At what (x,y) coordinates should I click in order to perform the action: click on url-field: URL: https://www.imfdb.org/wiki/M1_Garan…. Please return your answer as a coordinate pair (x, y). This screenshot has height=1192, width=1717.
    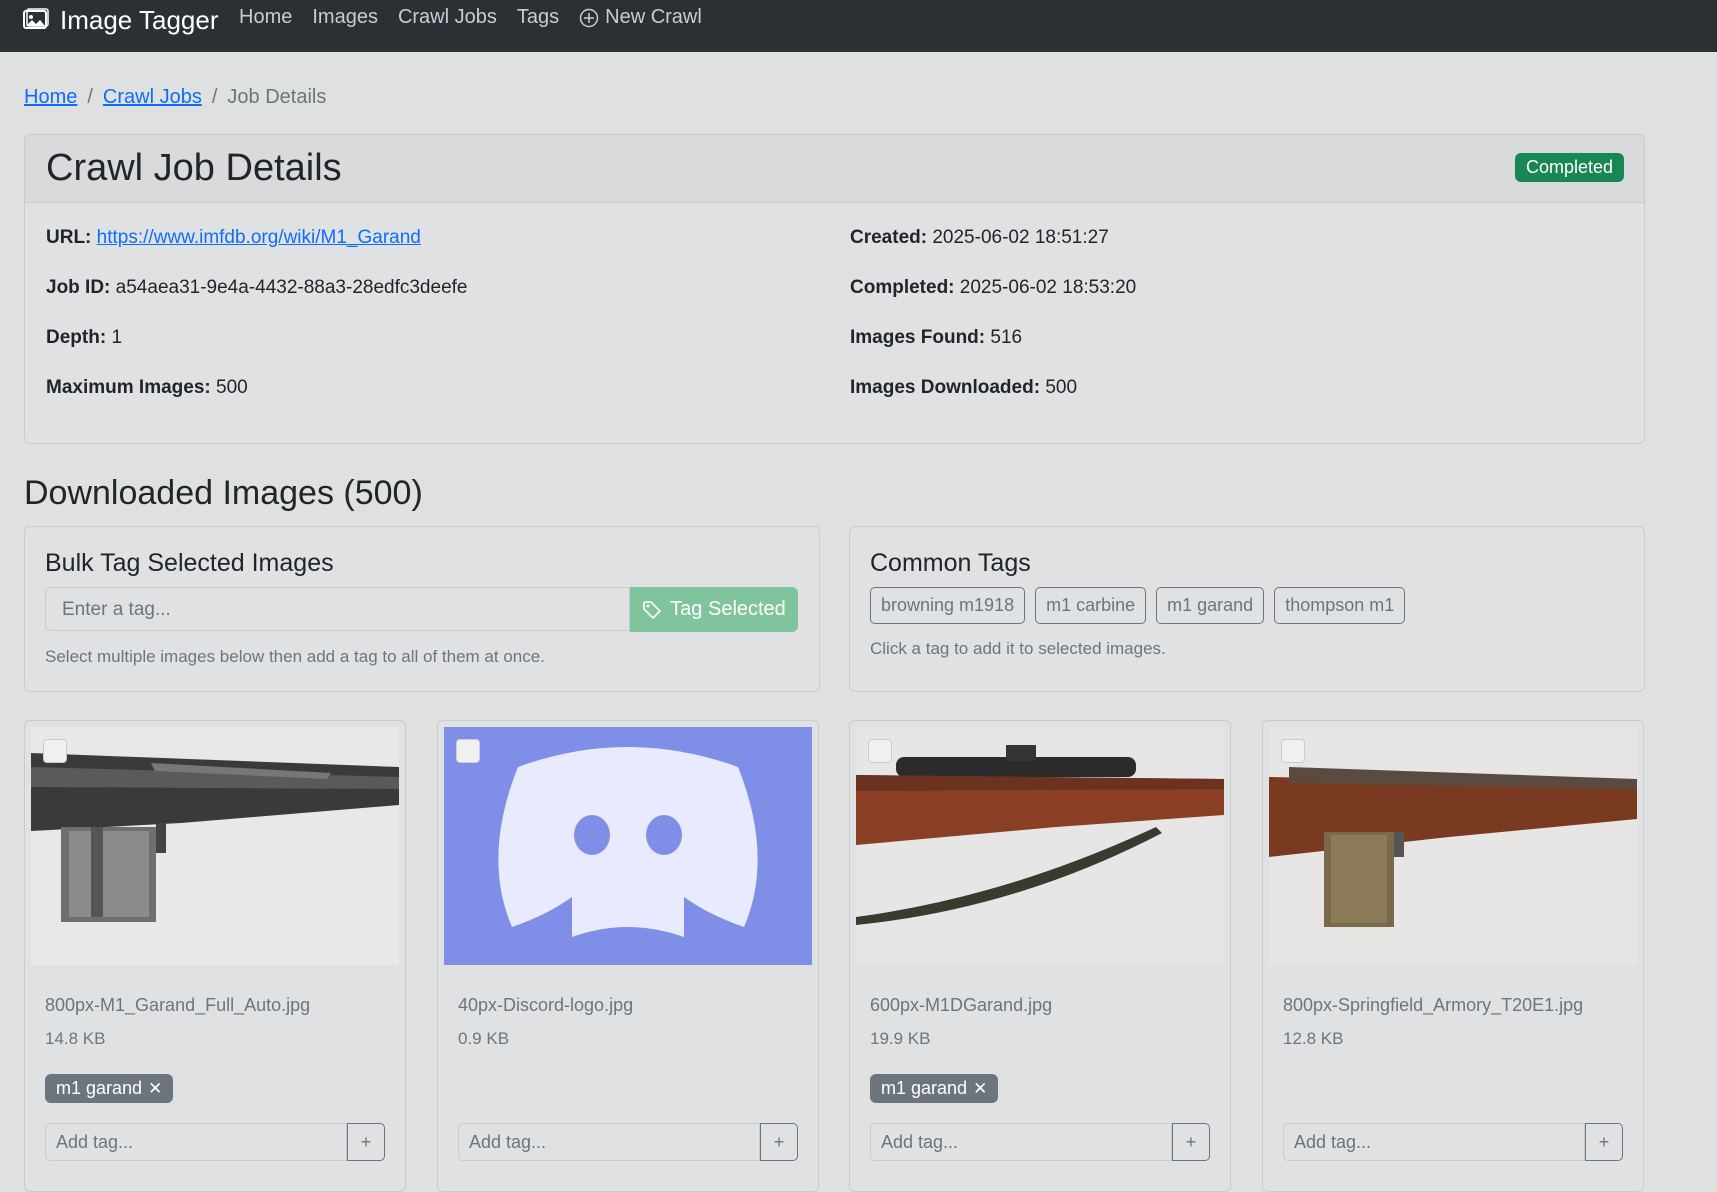
    Looking at the image, I should click on (233, 238).